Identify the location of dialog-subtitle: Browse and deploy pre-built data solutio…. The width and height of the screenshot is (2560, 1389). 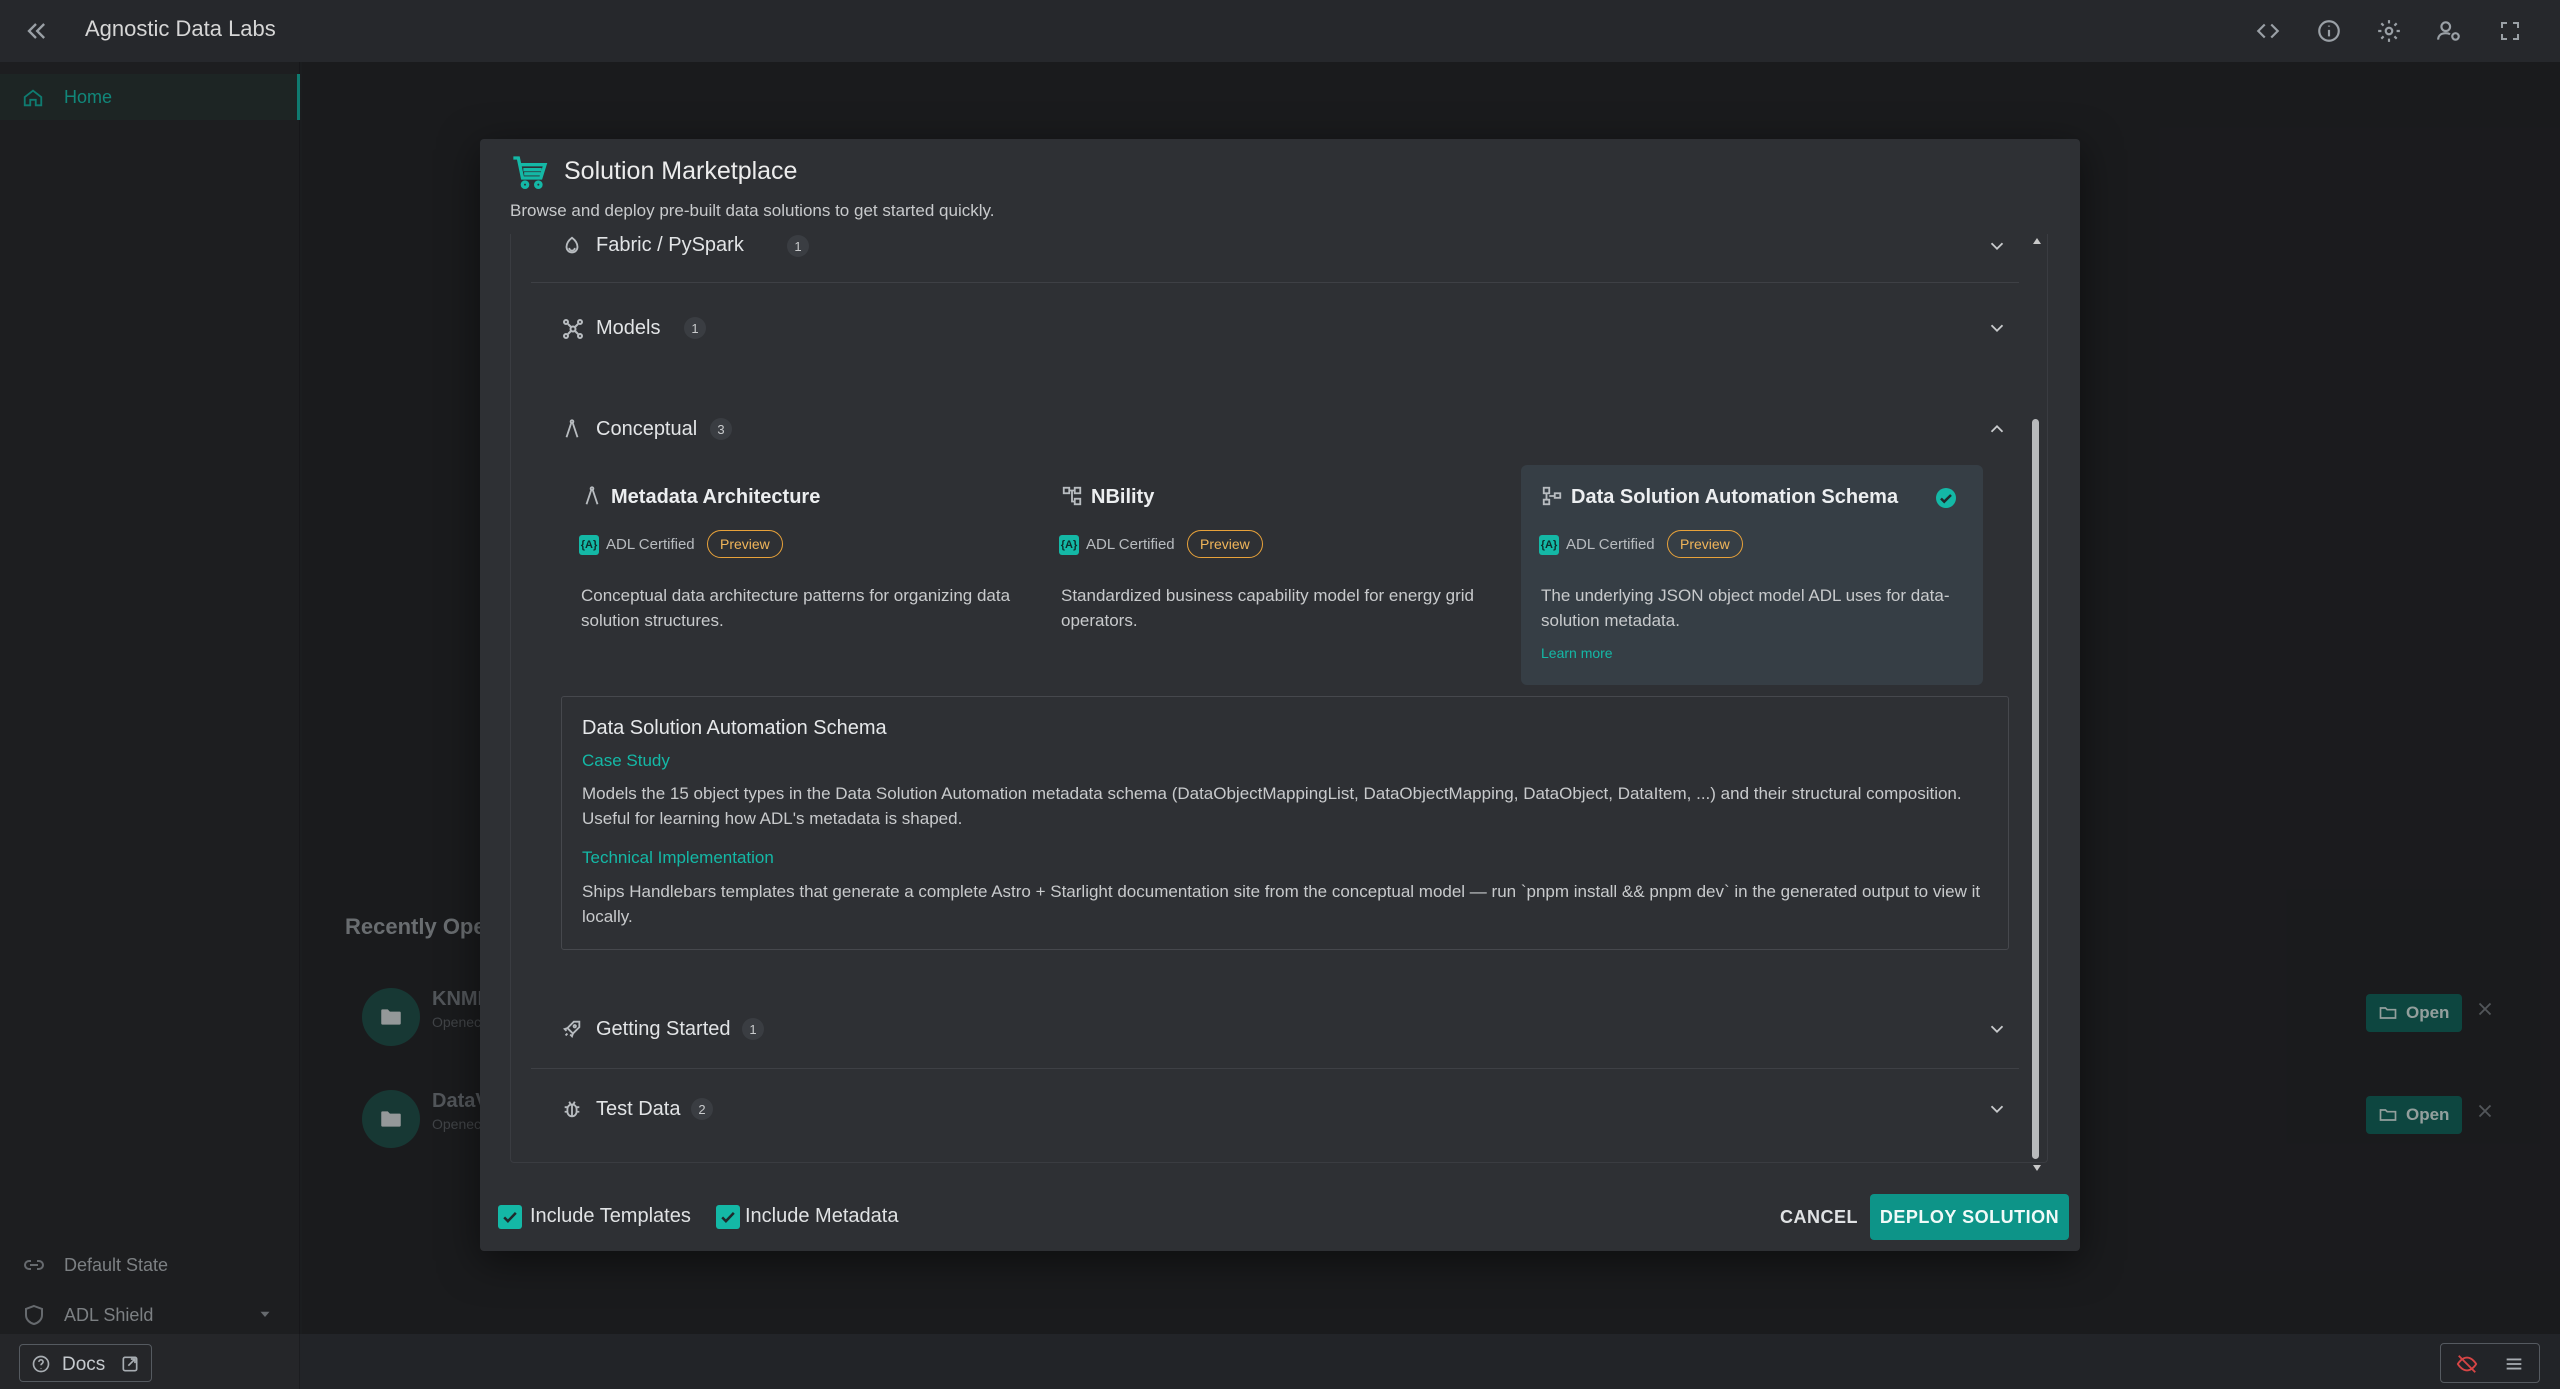
(752, 210).